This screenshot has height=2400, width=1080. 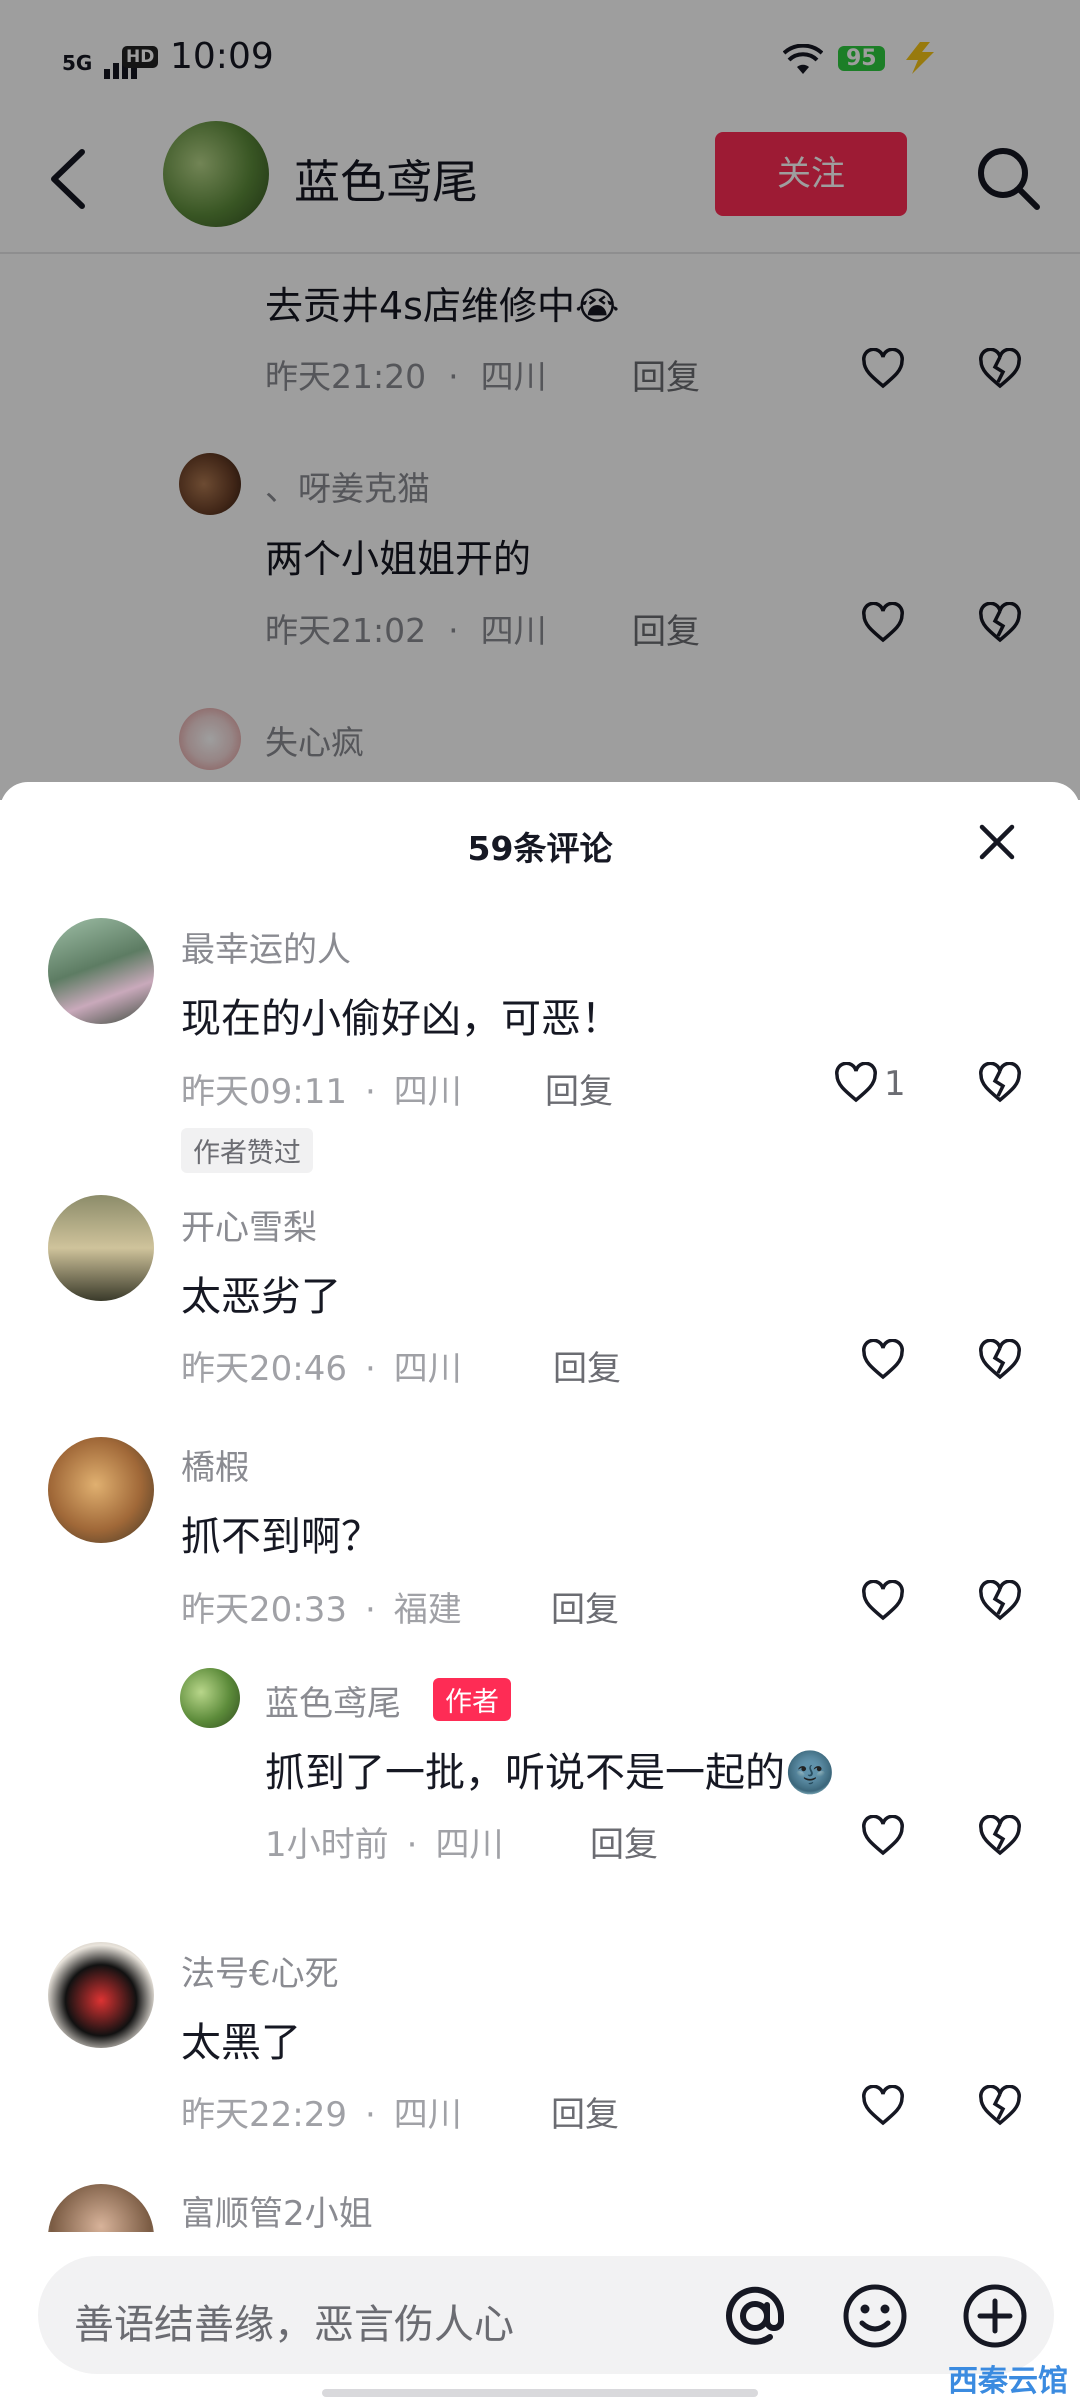 I want to click on comment-meta: 昨天22:29 · 四川, so click(x=321, y=2115).